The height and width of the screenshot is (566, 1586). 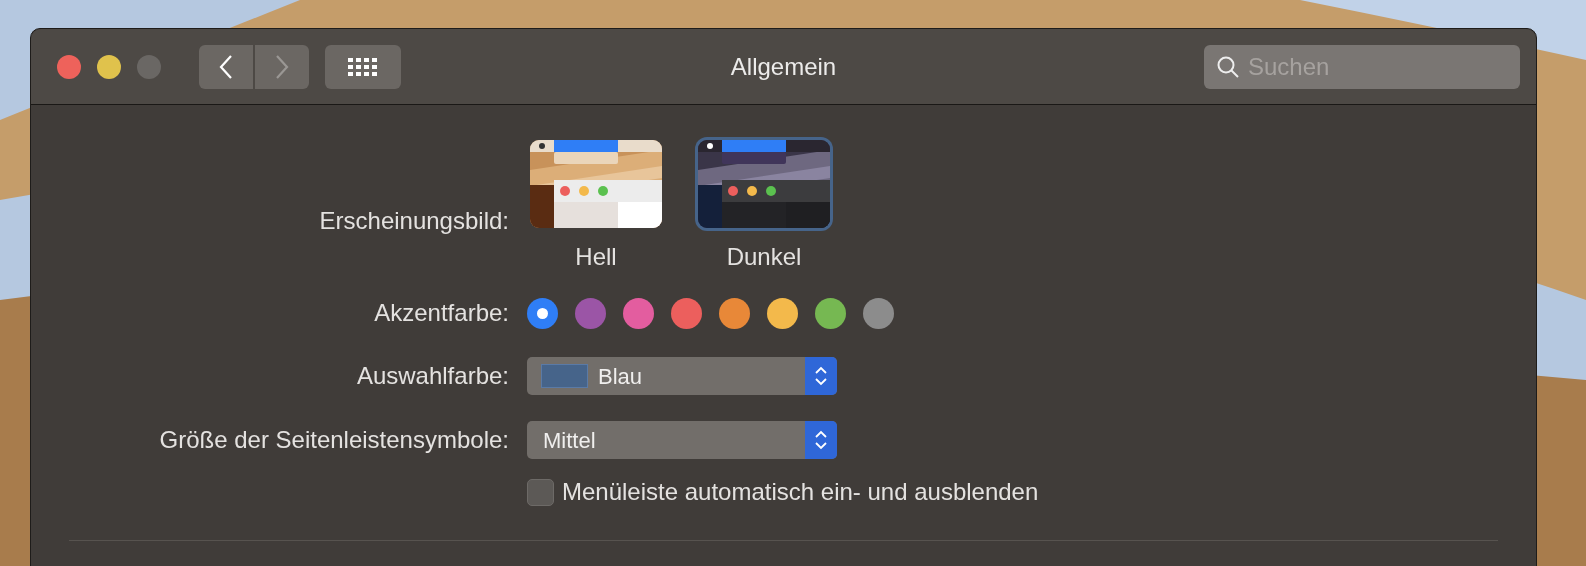 What do you see at coordinates (413, 221) in the screenshot?
I see `appearance-label: Erscheinungsbild:` at bounding box center [413, 221].